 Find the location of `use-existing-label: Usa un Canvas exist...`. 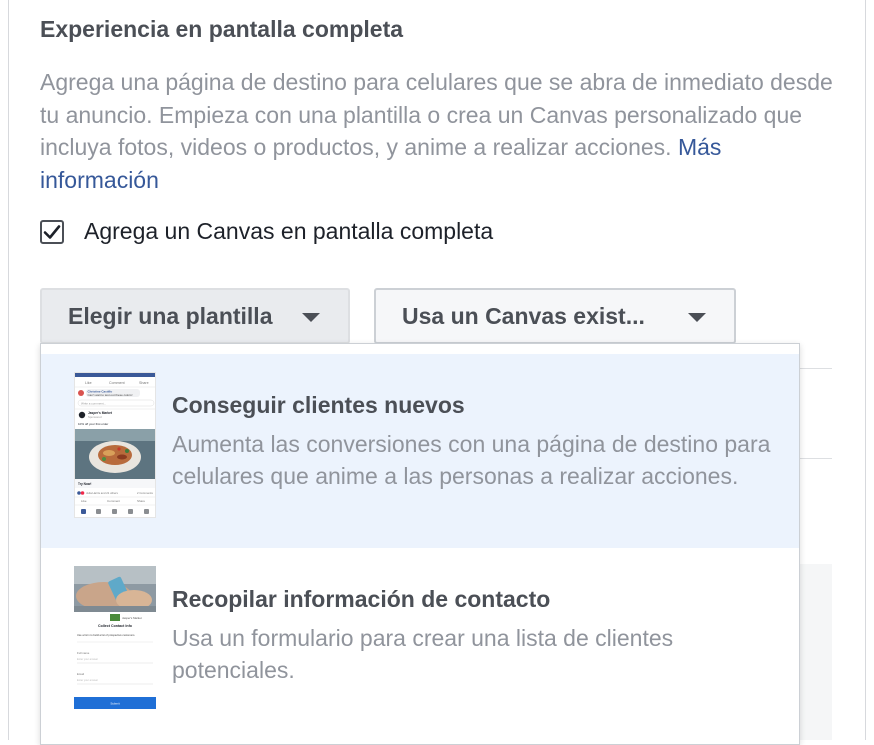

use-existing-label: Usa un Canvas exist... is located at coordinates (523, 315).